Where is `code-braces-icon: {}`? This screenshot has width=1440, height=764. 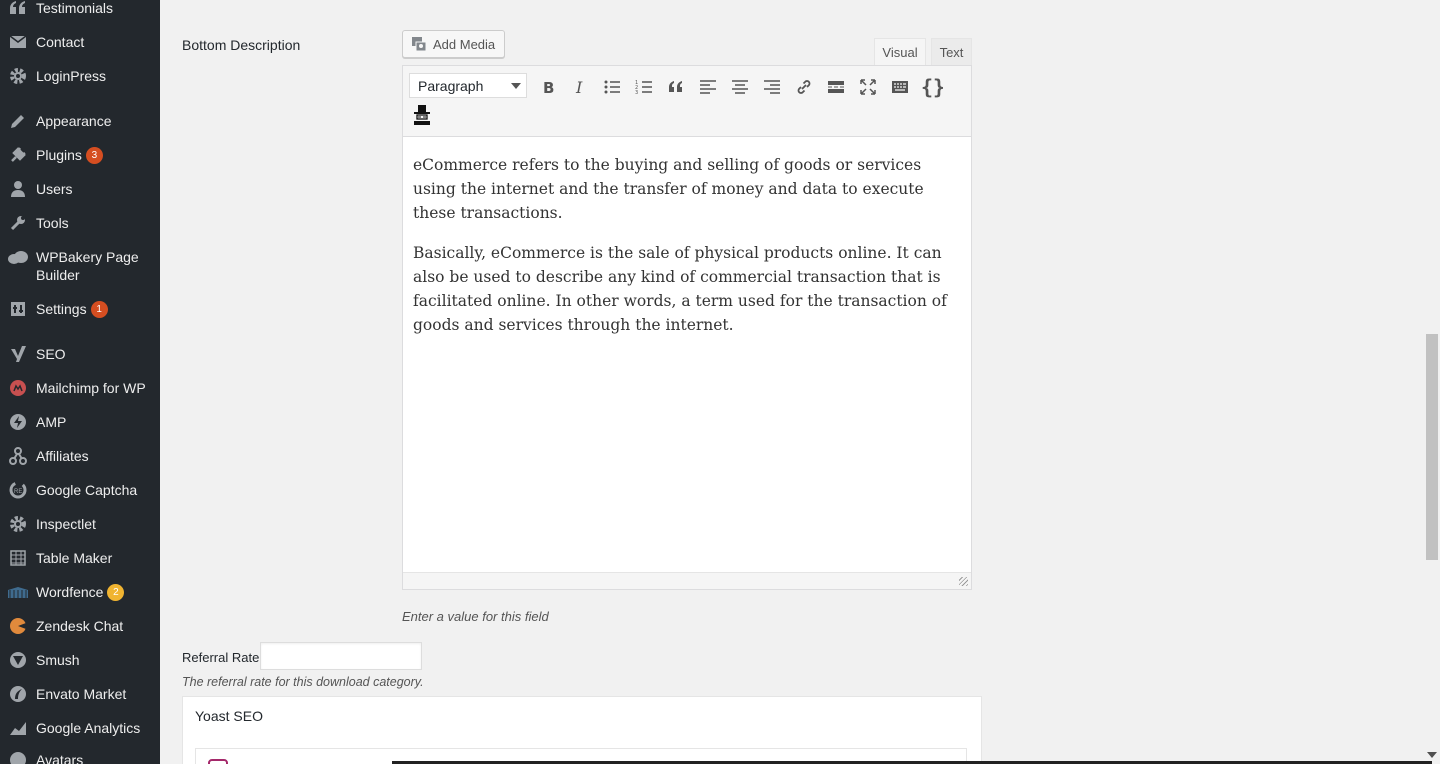 code-braces-icon: {} is located at coordinates (932, 87).